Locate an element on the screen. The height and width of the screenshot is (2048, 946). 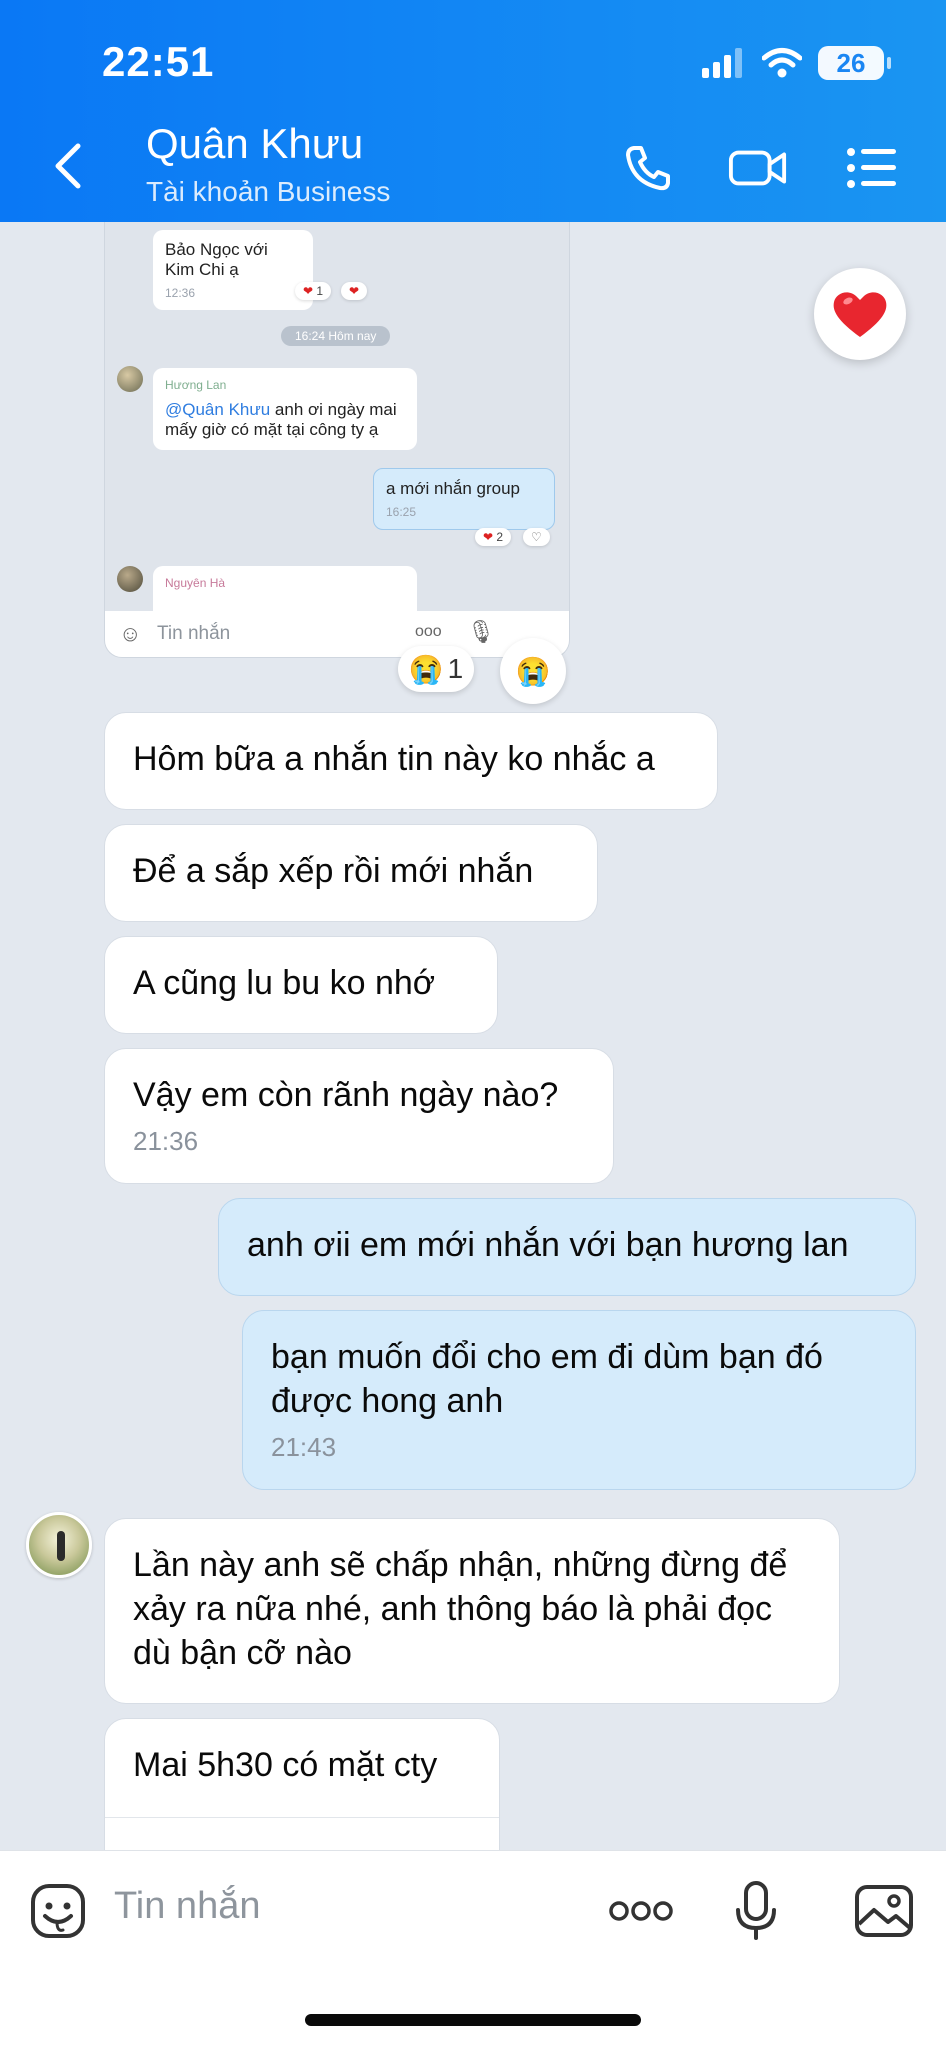
more-options-button is located at coordinates (641, 1911).